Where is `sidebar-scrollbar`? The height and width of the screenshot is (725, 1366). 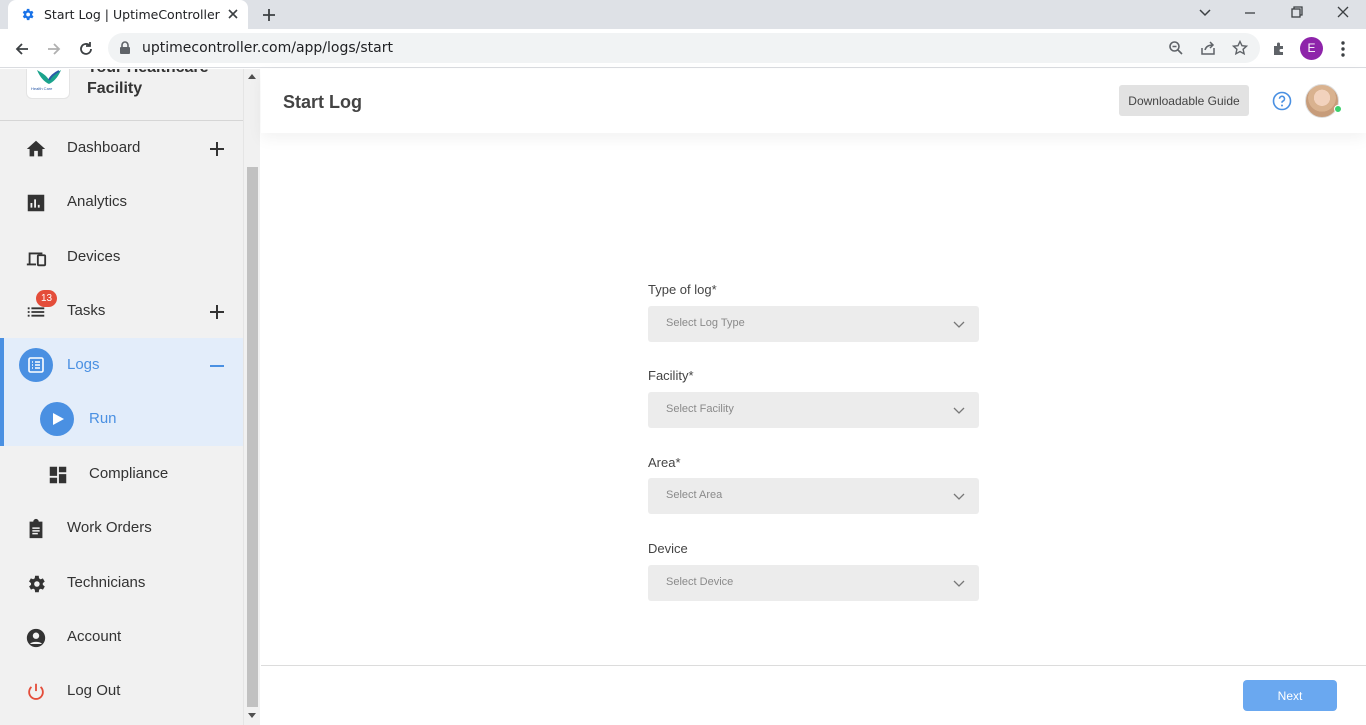
sidebar-scrollbar is located at coordinates (251, 397).